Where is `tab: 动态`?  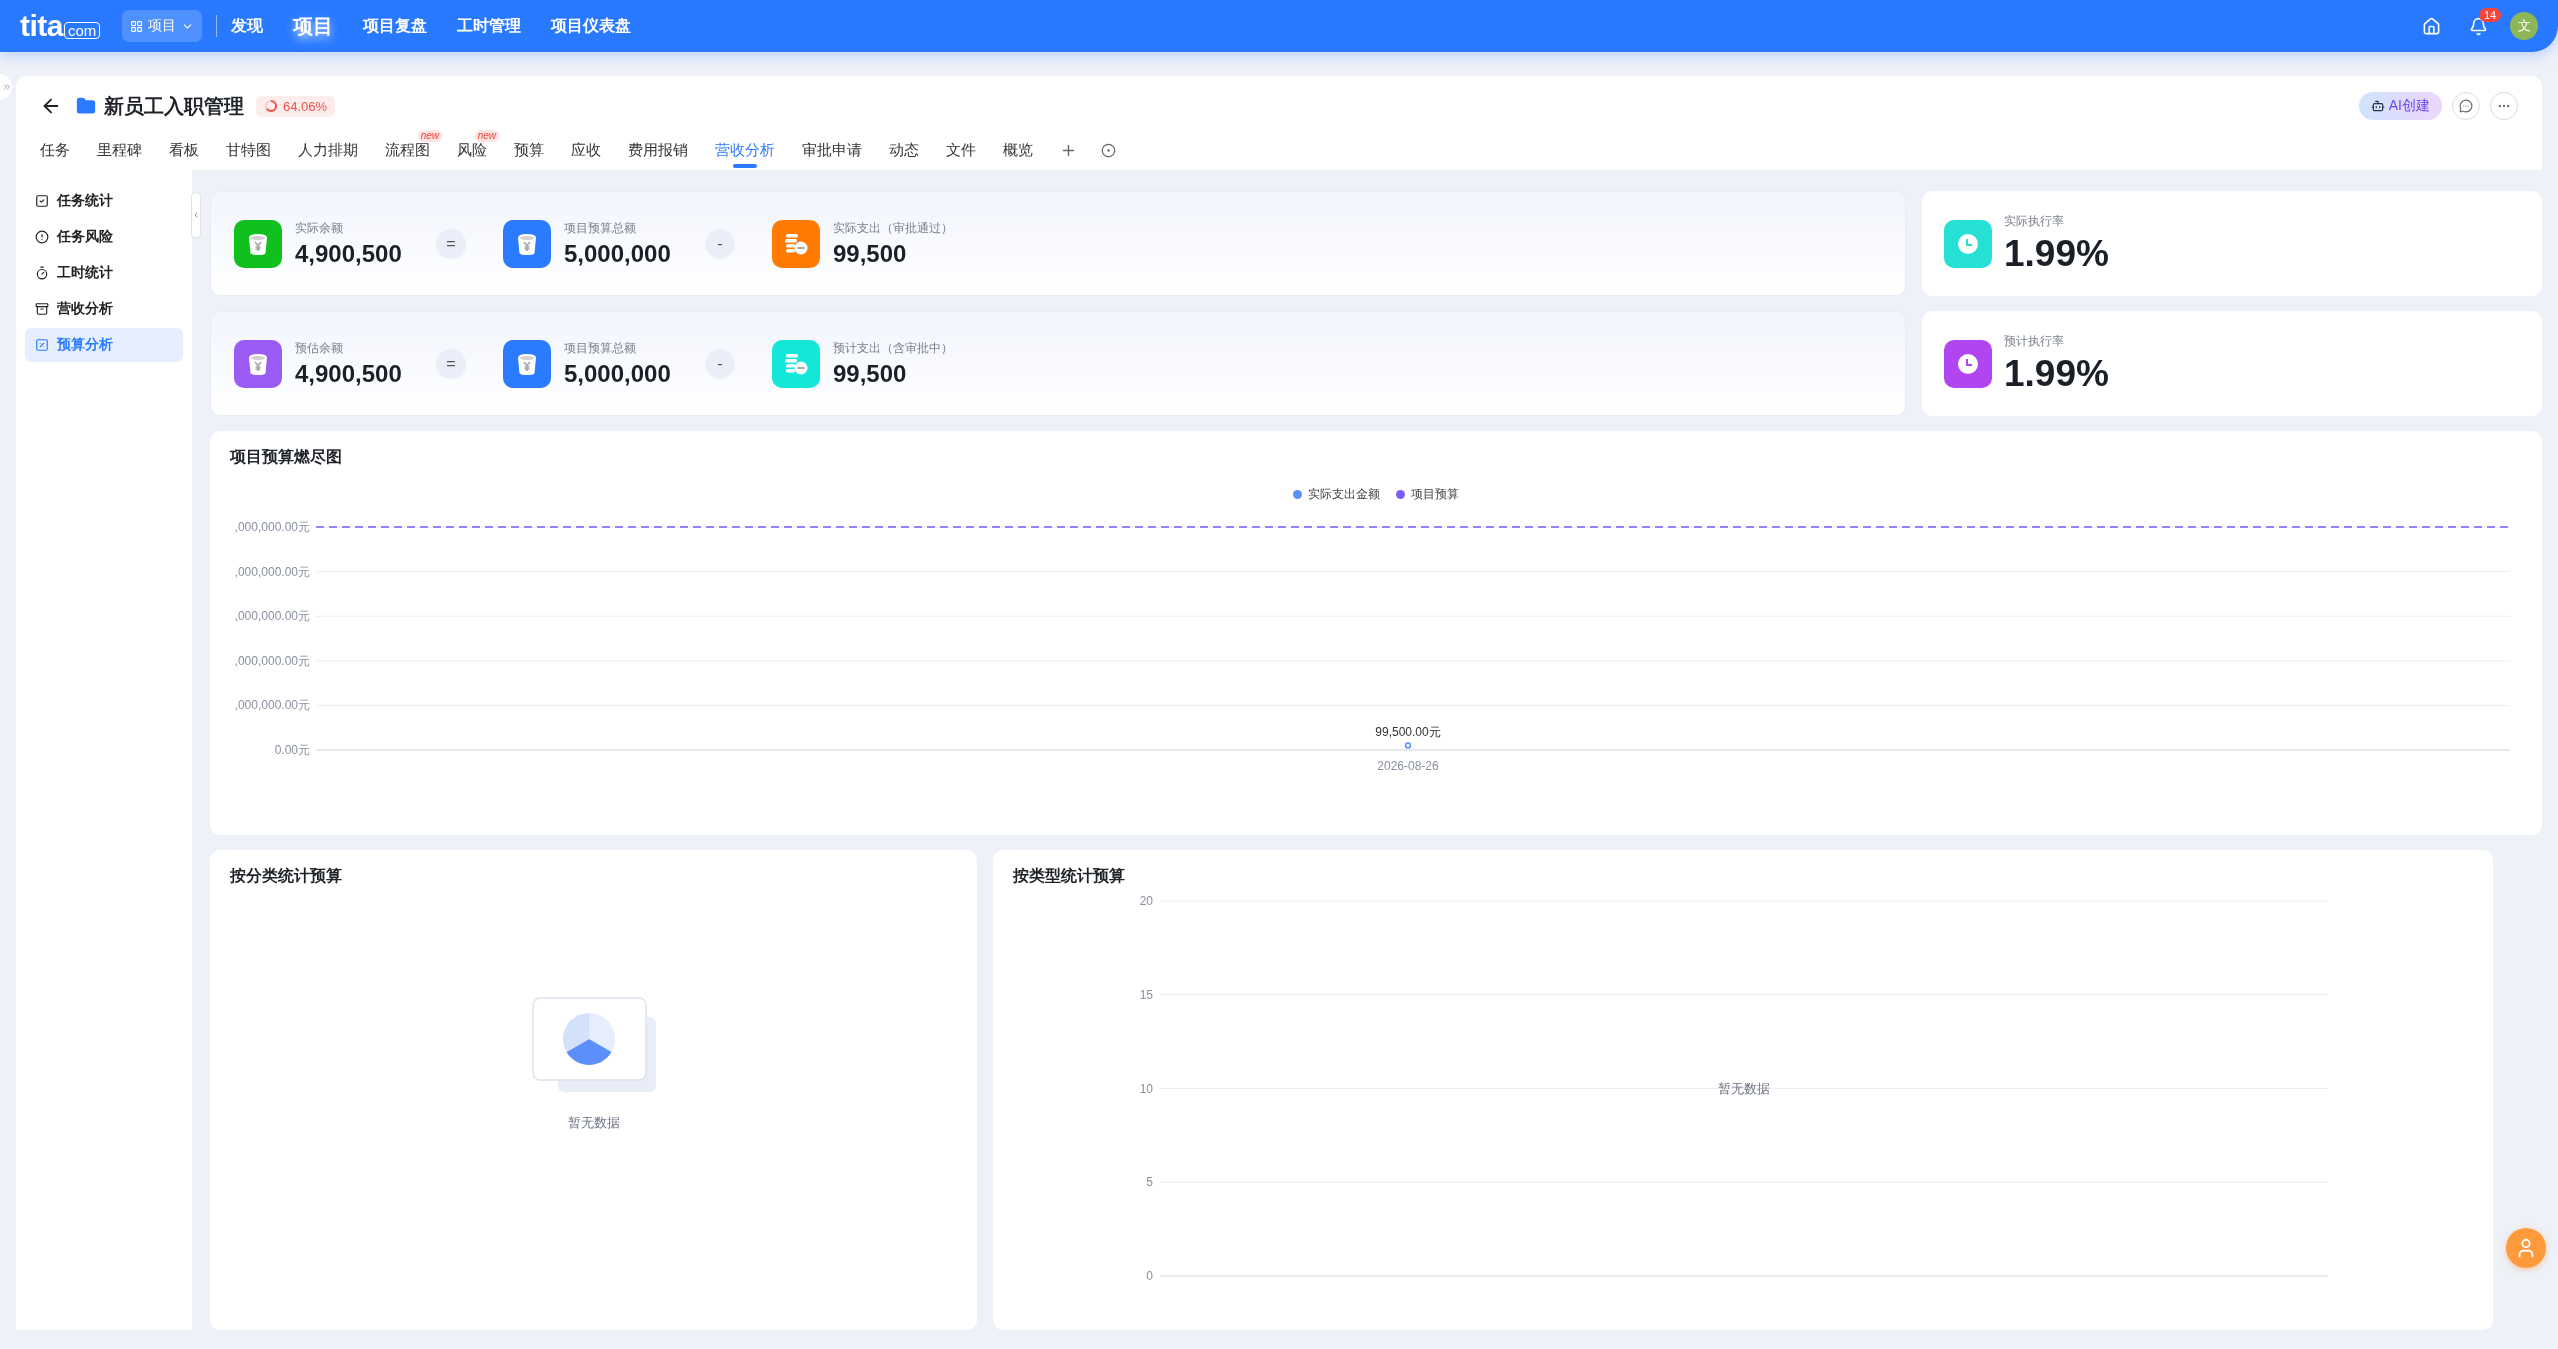
tab: 动态 is located at coordinates (904, 150).